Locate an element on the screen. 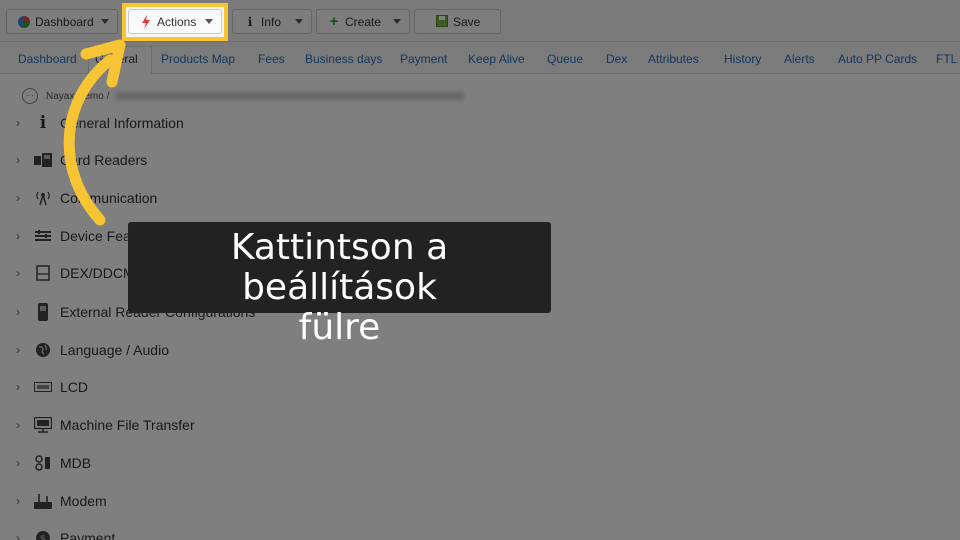 The image size is (960, 540). highlight-frame is located at coordinates (175, 22).